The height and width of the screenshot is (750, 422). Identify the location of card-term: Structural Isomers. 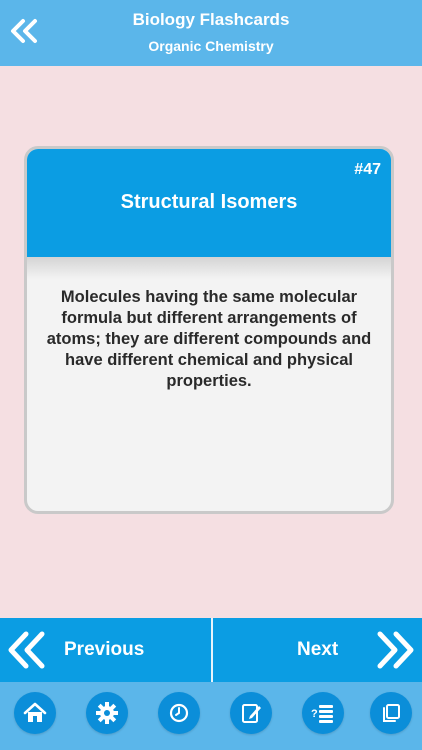
(209, 202).